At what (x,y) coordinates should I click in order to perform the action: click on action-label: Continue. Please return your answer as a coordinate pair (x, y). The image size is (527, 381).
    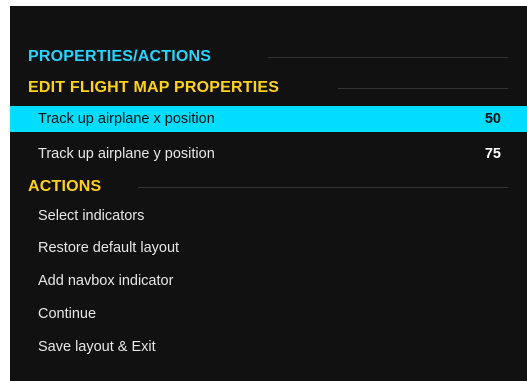
    Looking at the image, I should click on (67, 314).